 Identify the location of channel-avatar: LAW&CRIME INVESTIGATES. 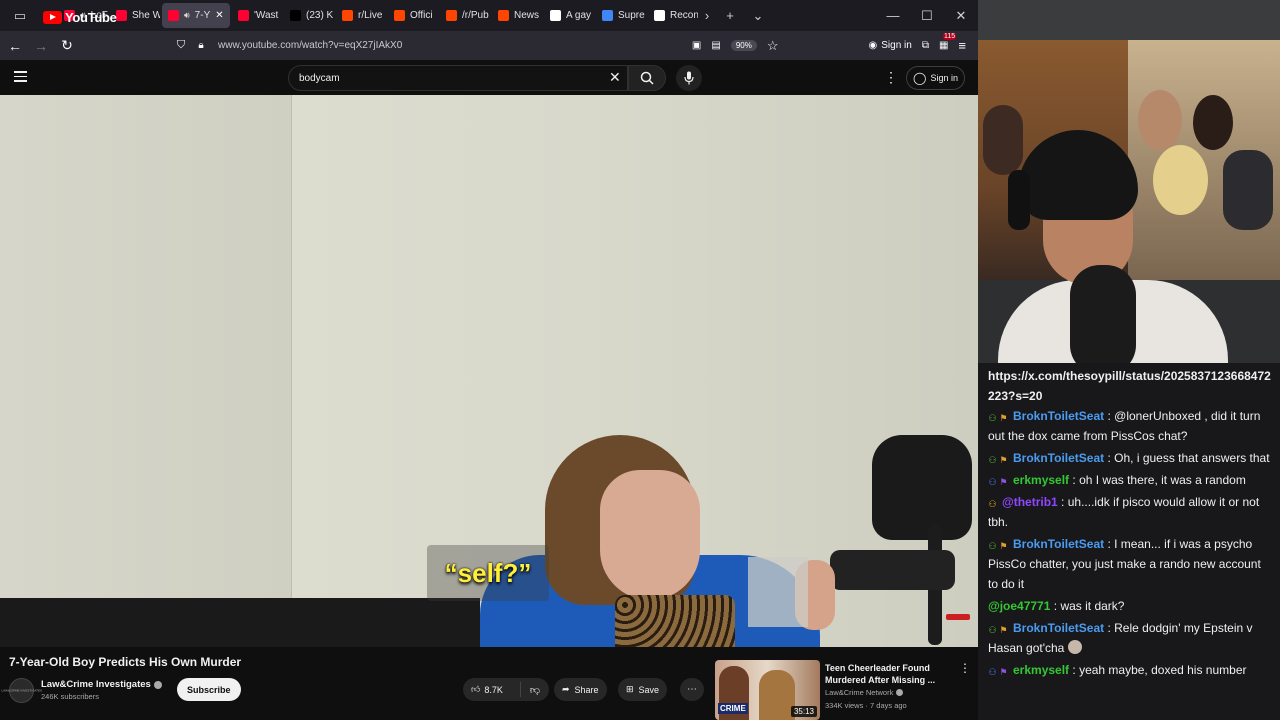
(21, 690).